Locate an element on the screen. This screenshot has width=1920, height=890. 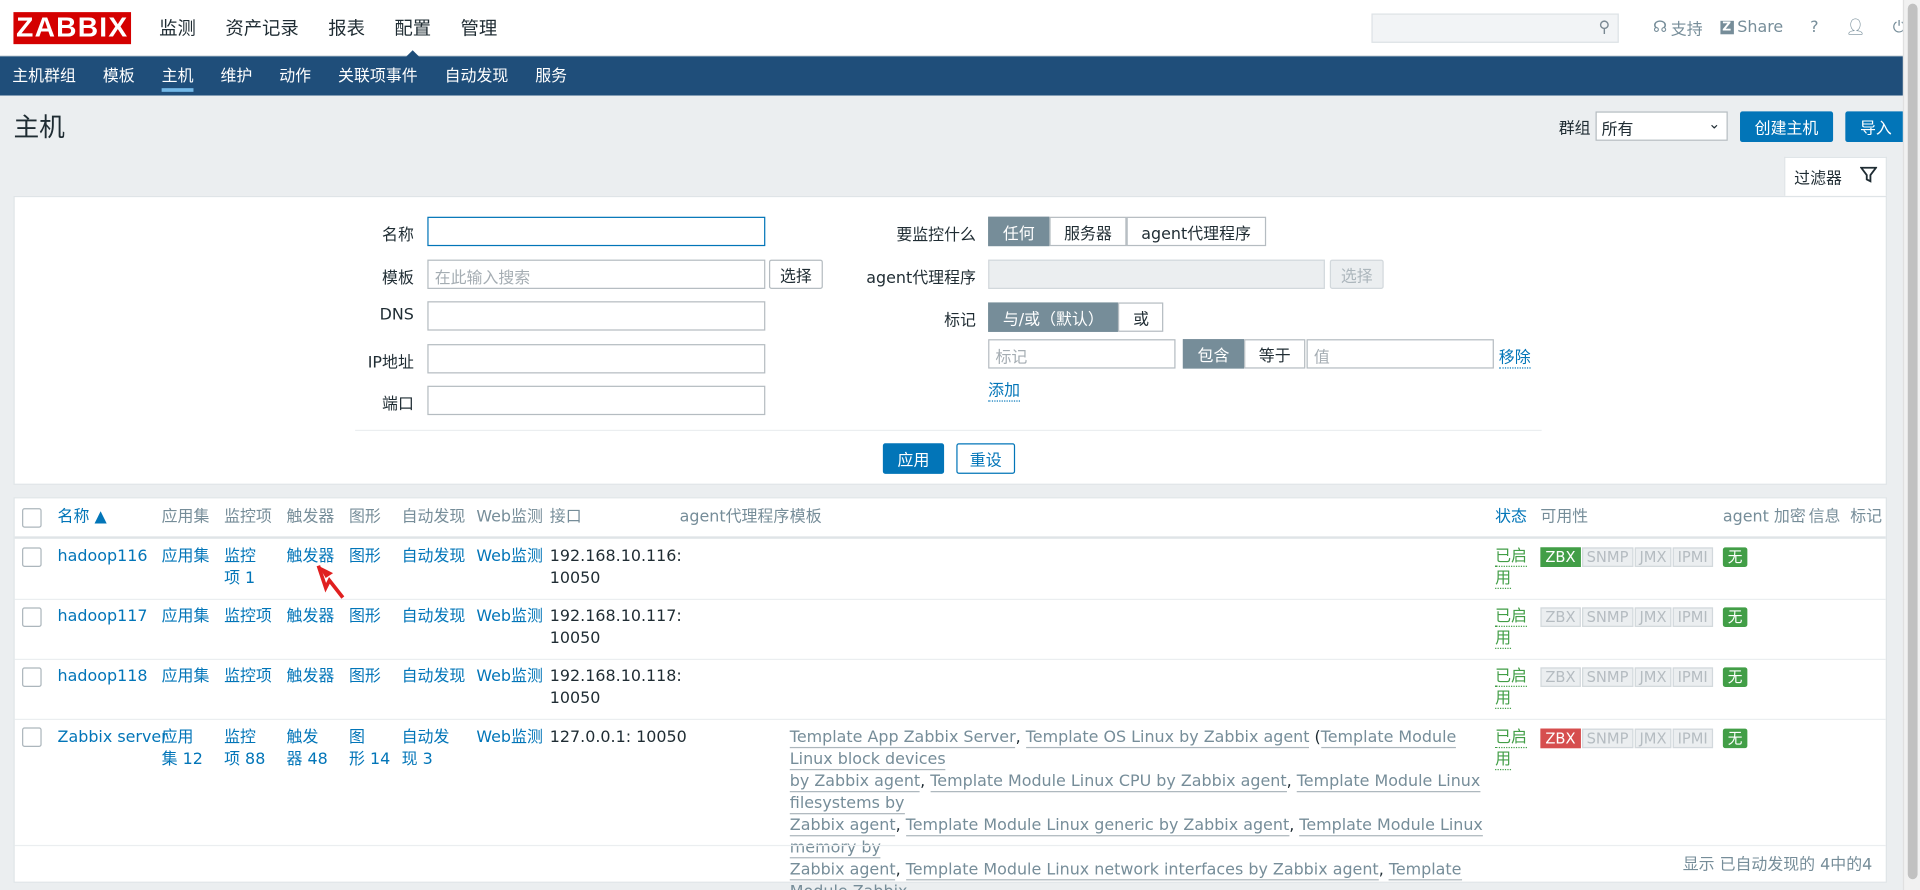
graphs-link: 图形 14 is located at coordinates (369, 749).